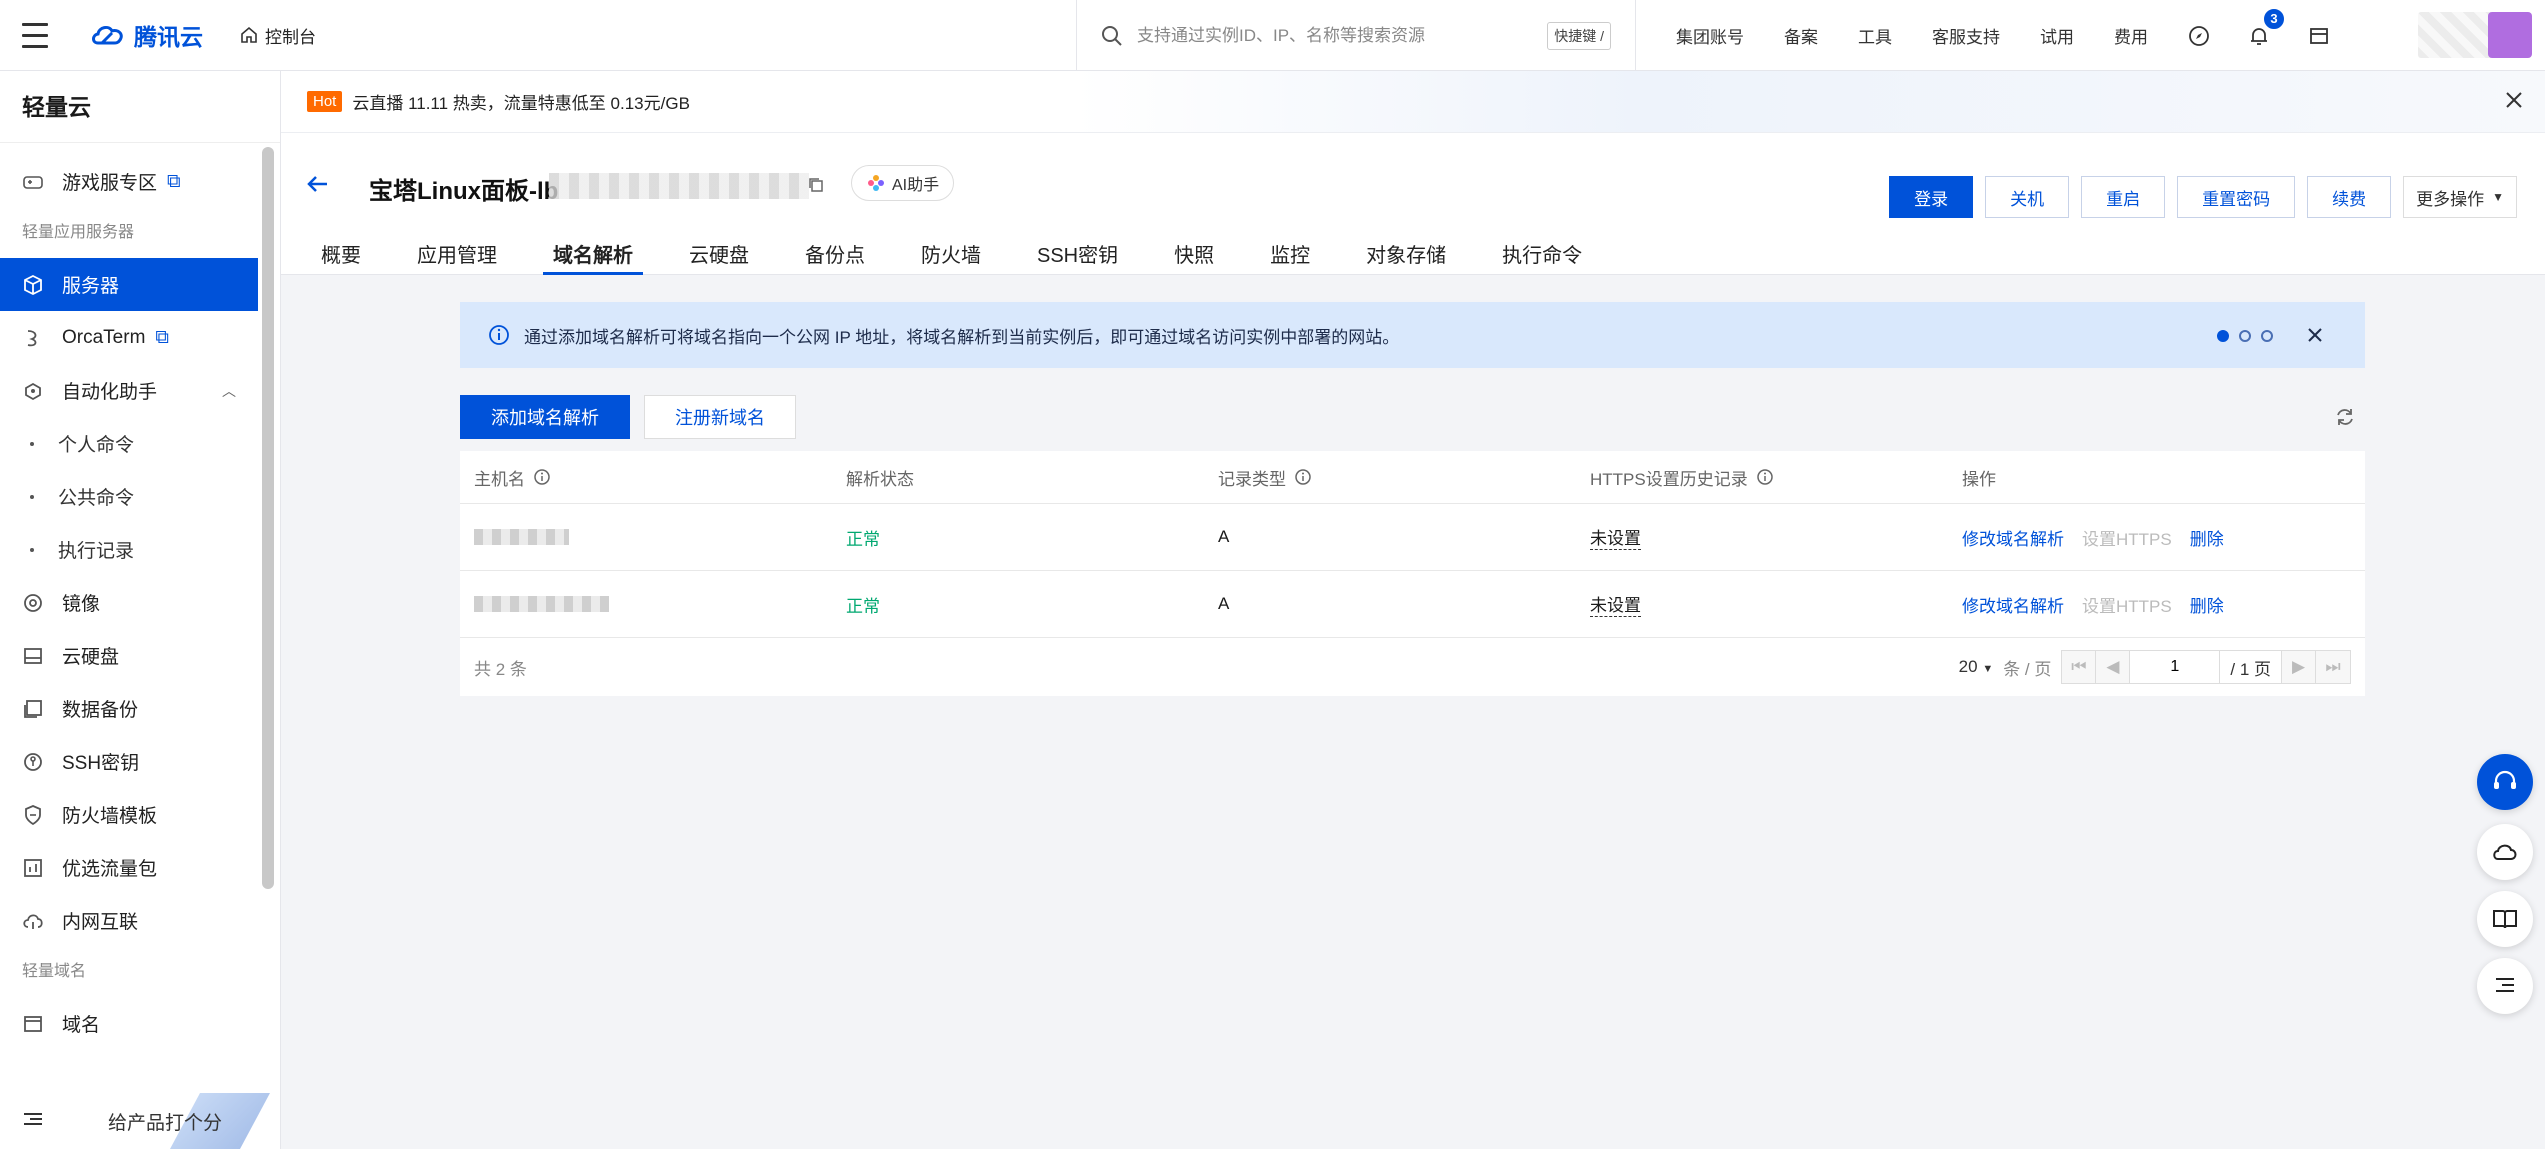 This screenshot has width=2545, height=1149. Describe the element at coordinates (2349, 197) in the screenshot. I see `renew-button: 续费` at that location.